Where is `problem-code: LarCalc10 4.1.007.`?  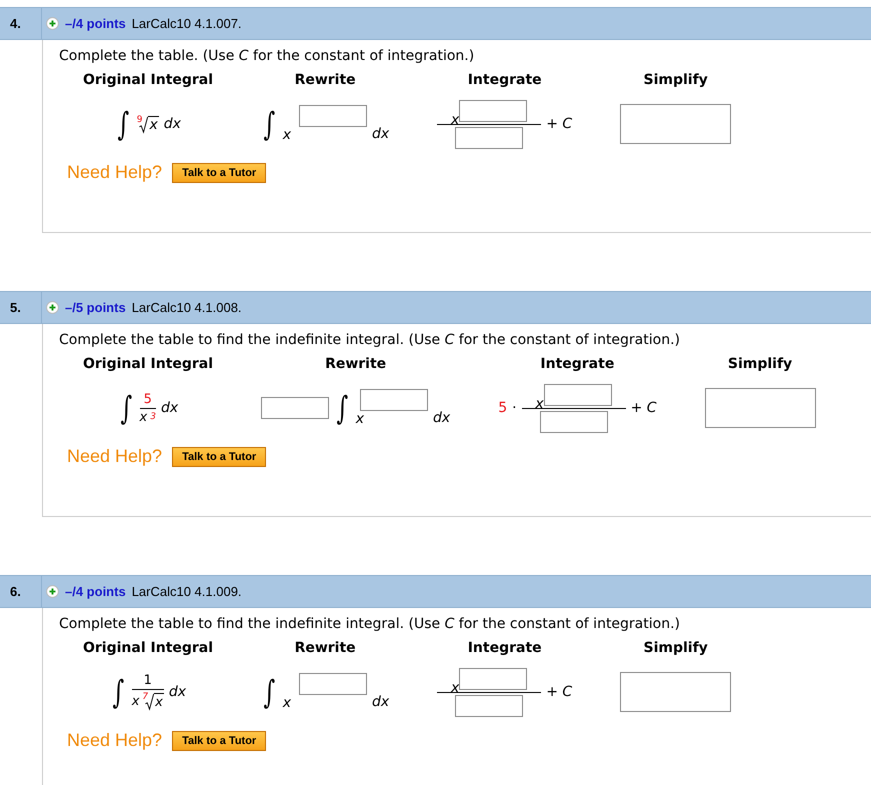 problem-code: LarCalc10 4.1.007. is located at coordinates (187, 23).